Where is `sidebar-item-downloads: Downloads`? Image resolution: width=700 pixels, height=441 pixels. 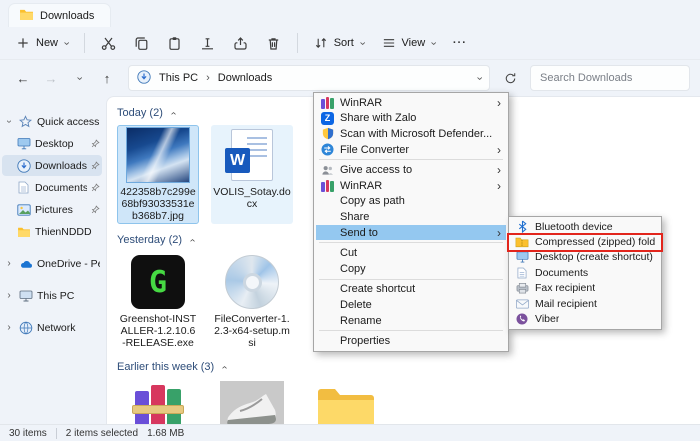 sidebar-item-downloads: Downloads is located at coordinates (52, 165).